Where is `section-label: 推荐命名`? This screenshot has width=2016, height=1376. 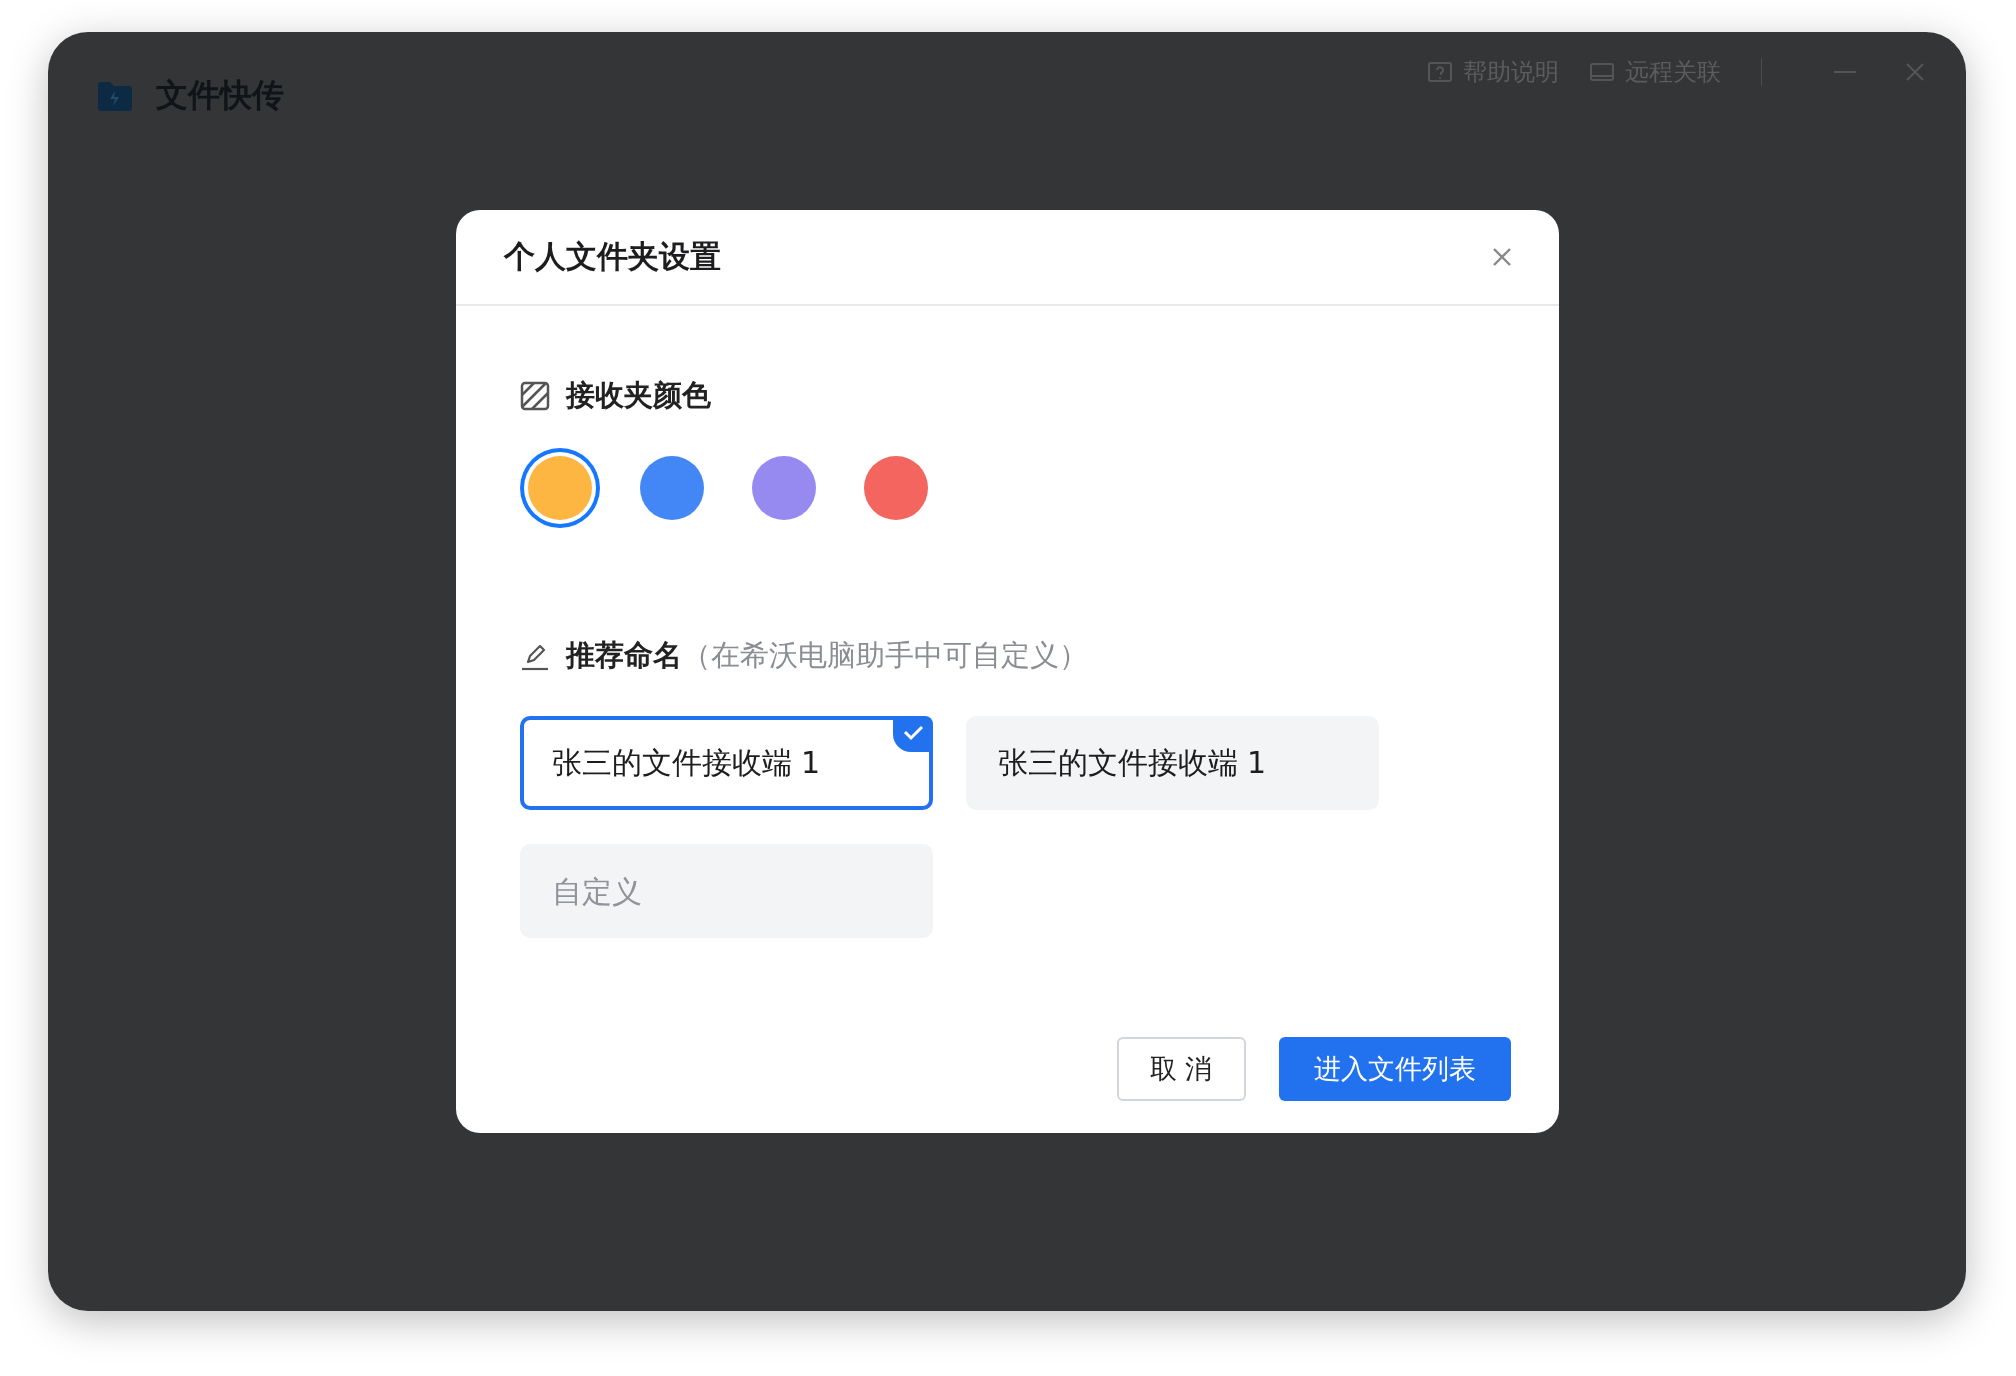
section-label: 推荐命名 is located at coordinates (623, 655).